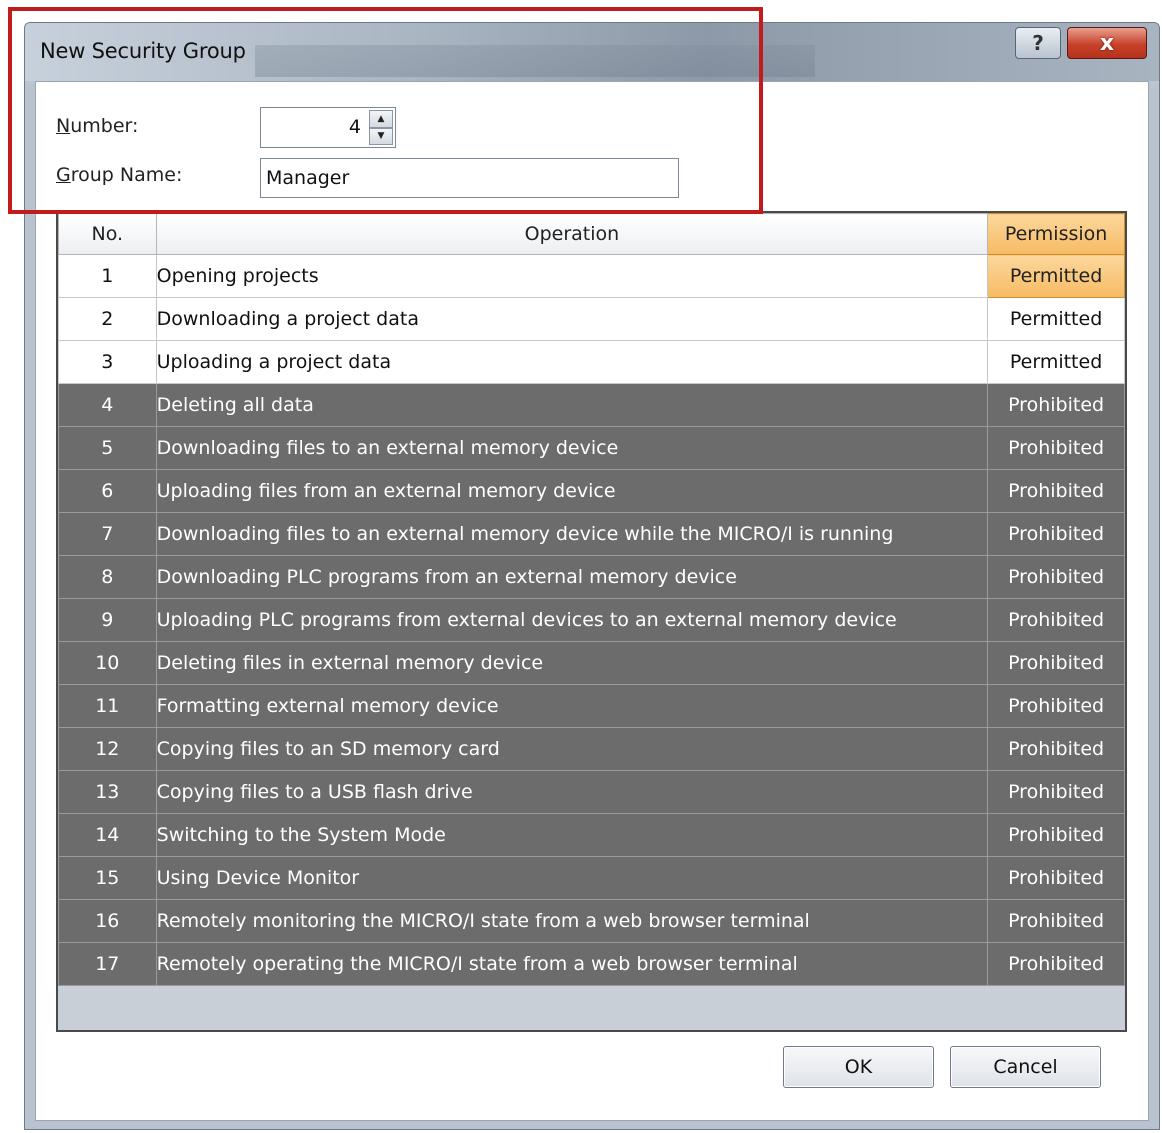 The height and width of the screenshot is (1133, 1162). What do you see at coordinates (572, 234) in the screenshot?
I see `column-header-operation: Operation` at bounding box center [572, 234].